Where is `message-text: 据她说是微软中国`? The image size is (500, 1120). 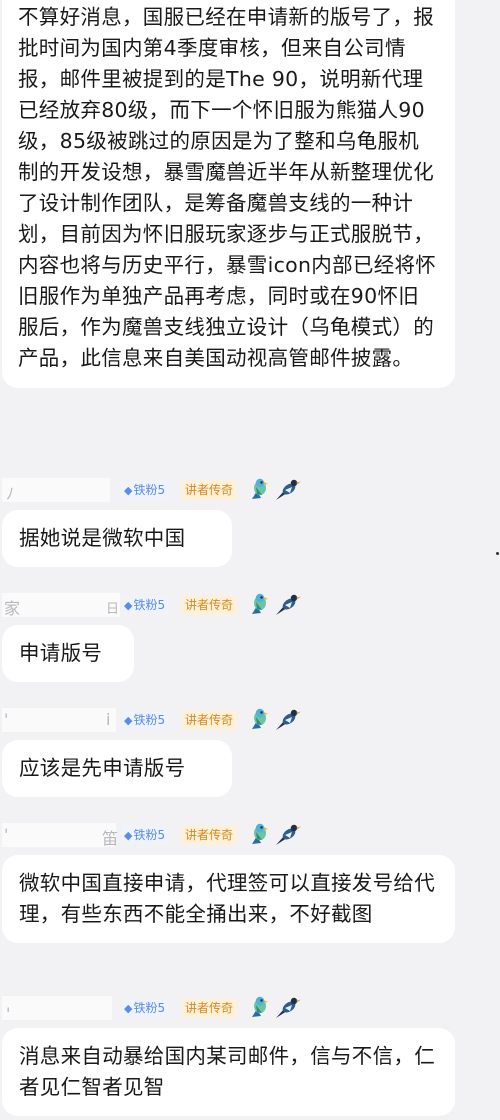
message-text: 据她说是微软中国 is located at coordinates (102, 538).